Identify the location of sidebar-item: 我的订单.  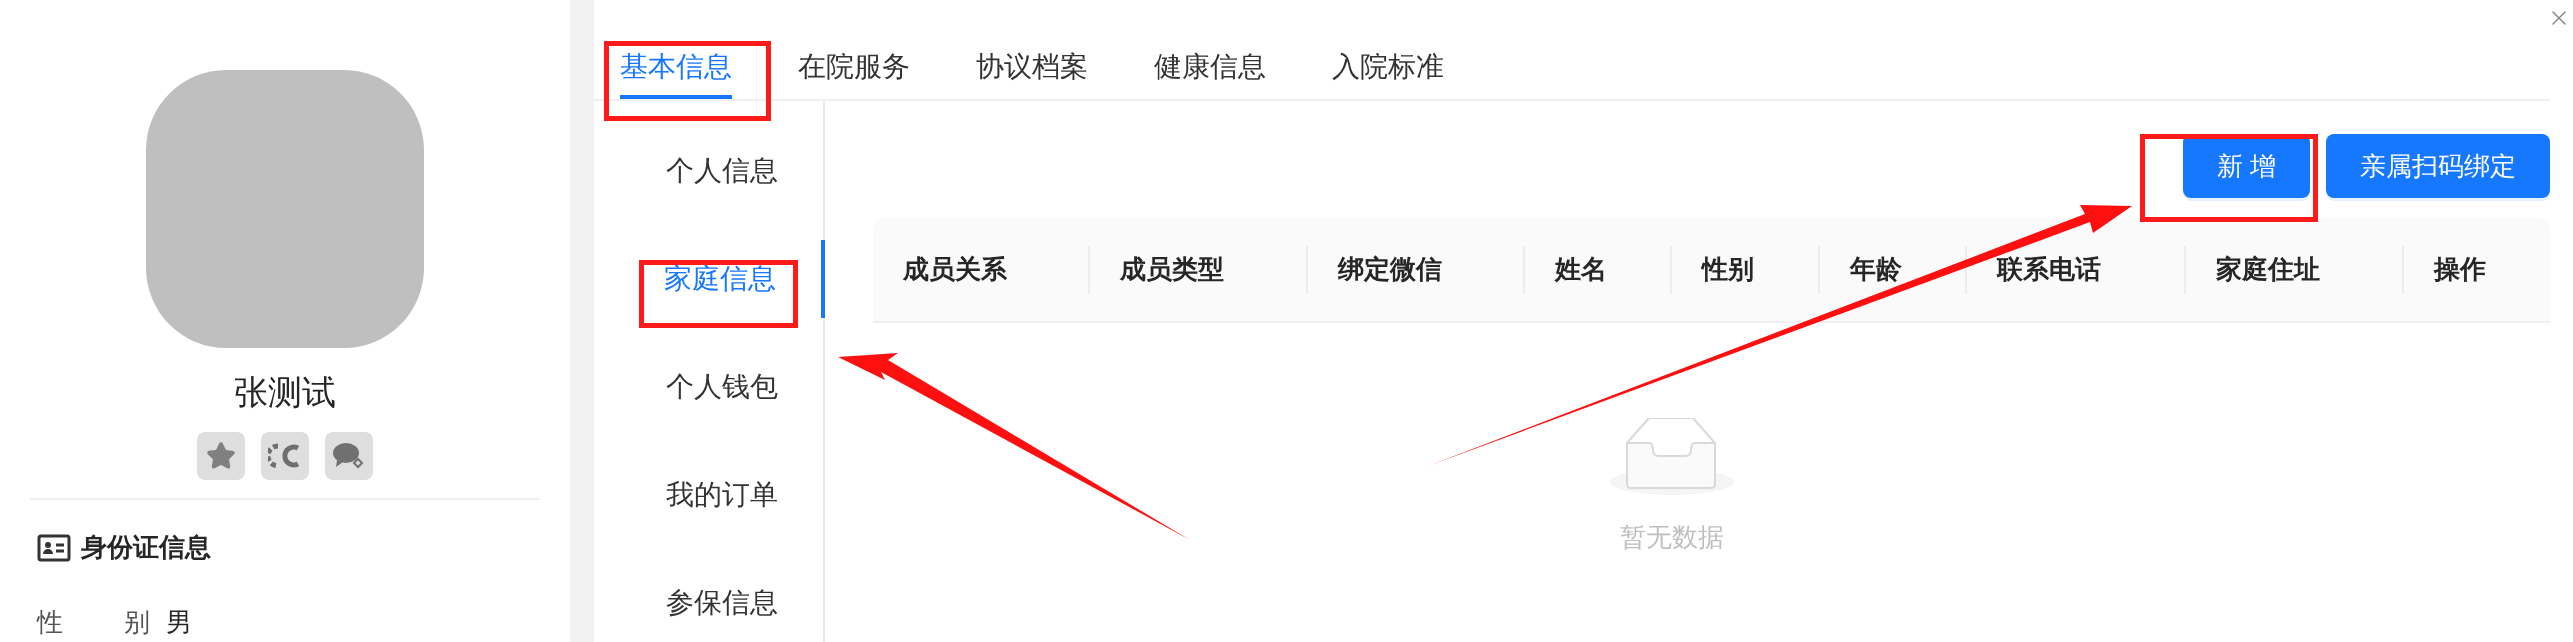
(708, 495).